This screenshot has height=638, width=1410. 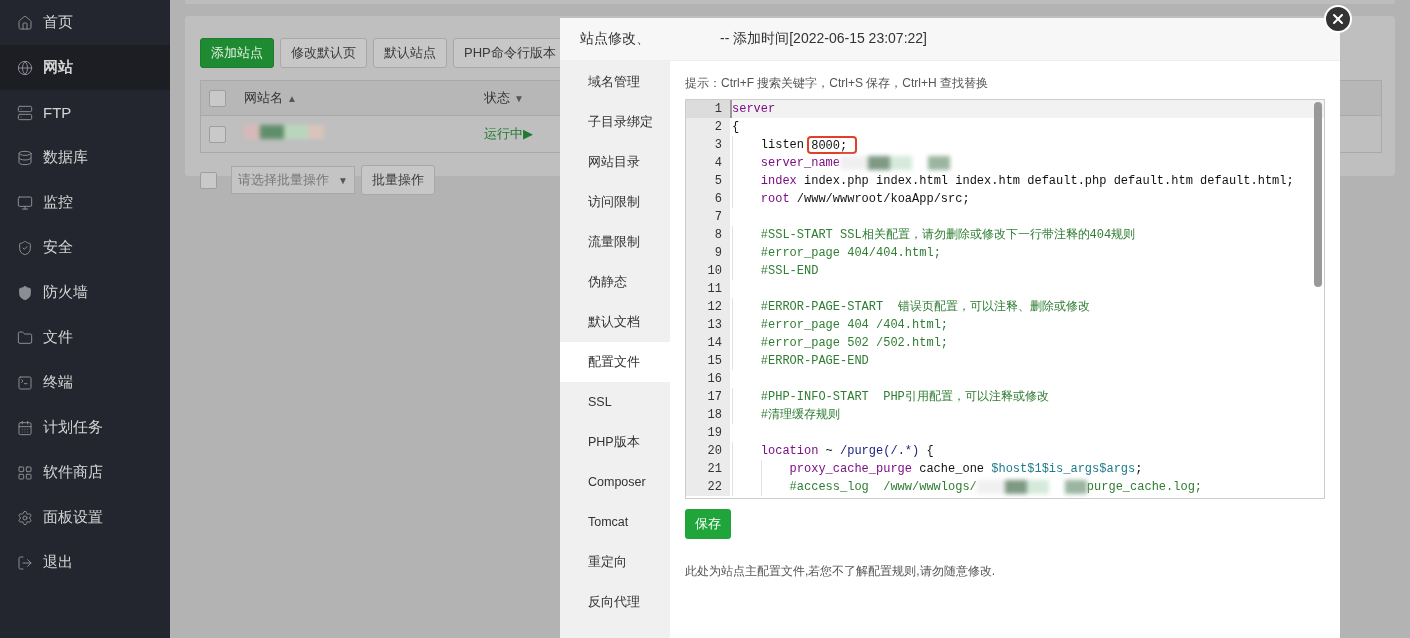 What do you see at coordinates (708, 163) in the screenshot?
I see `line-number: 4` at bounding box center [708, 163].